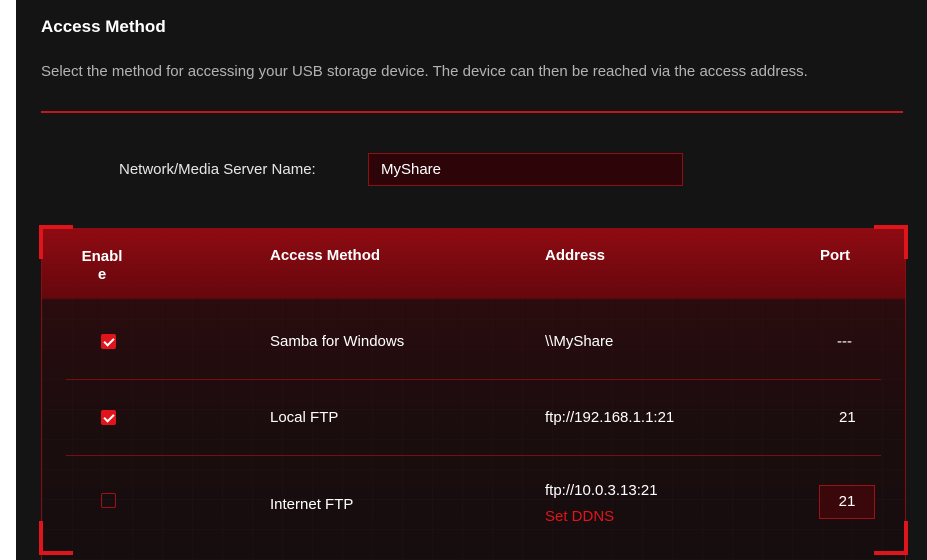 This screenshot has width=927, height=560. What do you see at coordinates (847, 417) in the screenshot?
I see `port-cell: 21` at bounding box center [847, 417].